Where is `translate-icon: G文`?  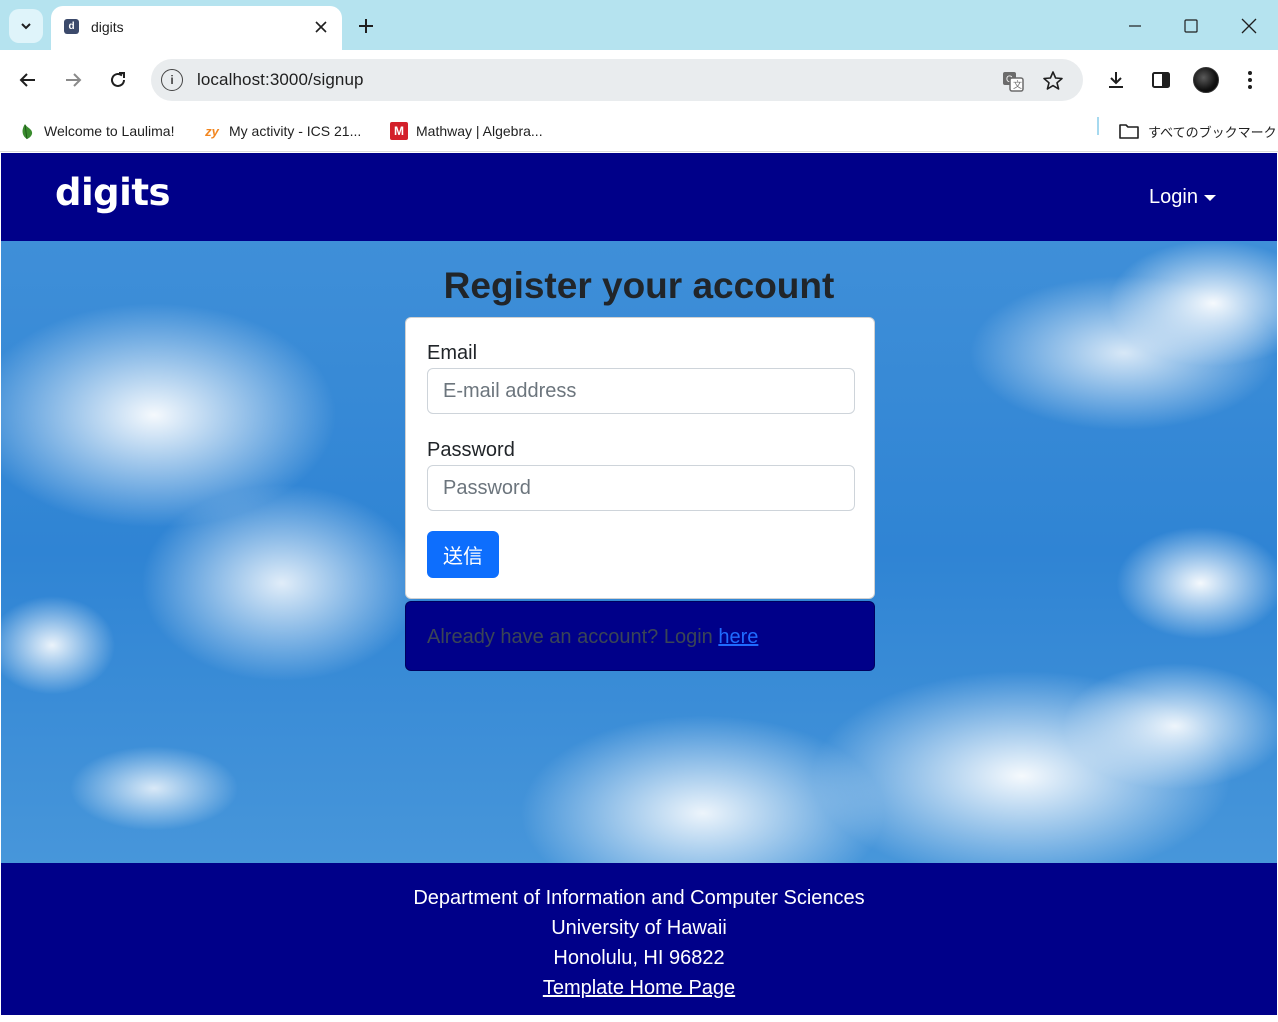
translate-icon: G文 is located at coordinates (1013, 81).